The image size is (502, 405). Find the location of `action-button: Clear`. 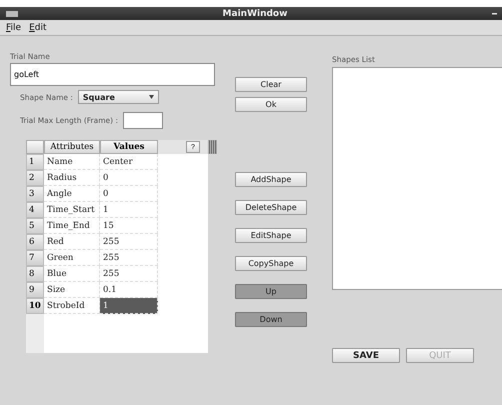

action-button: Clear is located at coordinates (271, 84).